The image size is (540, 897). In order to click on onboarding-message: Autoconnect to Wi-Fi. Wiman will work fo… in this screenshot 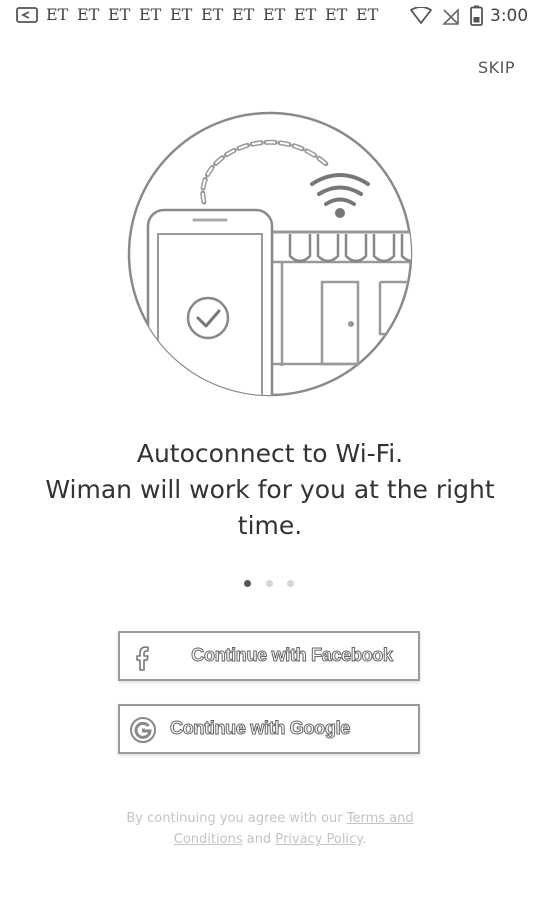, I will do `click(270, 490)`.